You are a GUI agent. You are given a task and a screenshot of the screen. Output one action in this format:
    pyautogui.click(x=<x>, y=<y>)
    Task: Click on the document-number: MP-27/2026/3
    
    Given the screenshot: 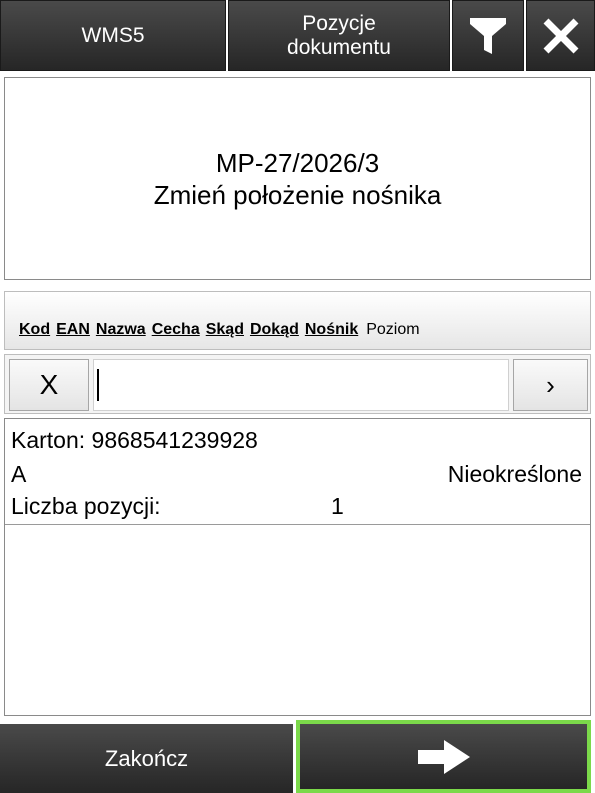 What is the action you would take?
    pyautogui.click(x=297, y=162)
    